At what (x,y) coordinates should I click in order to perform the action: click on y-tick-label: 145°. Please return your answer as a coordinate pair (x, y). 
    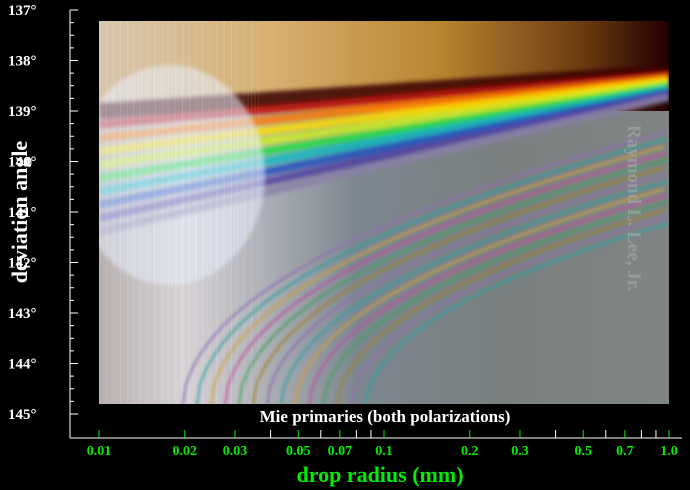
    Looking at the image, I should click on (22, 415).